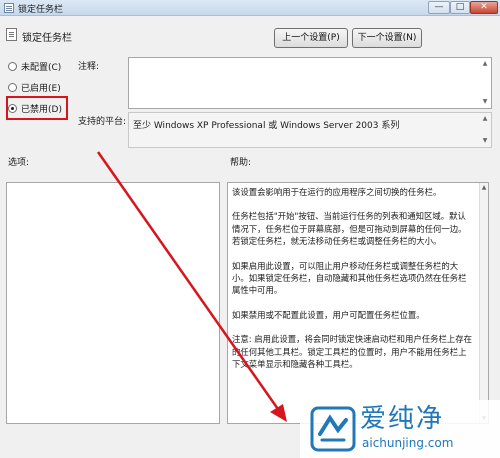  Describe the element at coordinates (328, 314) in the screenshot. I see `help-paragraph: 如果禁用或不配置此设置，用户可配置任务栏位置。` at that location.